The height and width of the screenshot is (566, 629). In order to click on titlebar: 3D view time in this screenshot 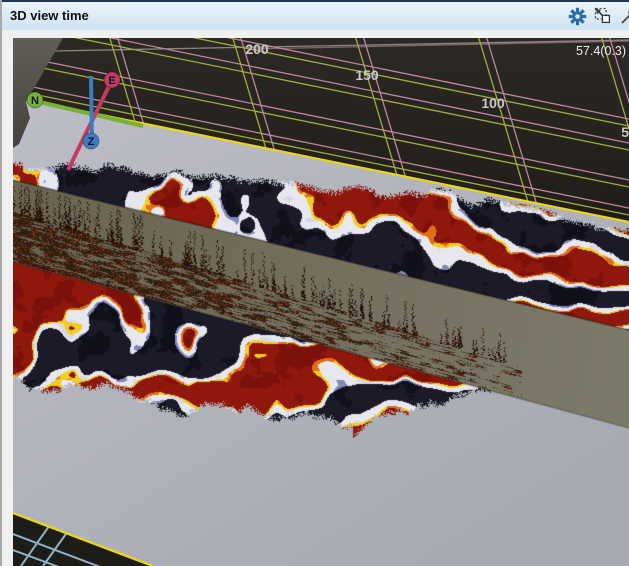, I will do `click(315, 16)`.